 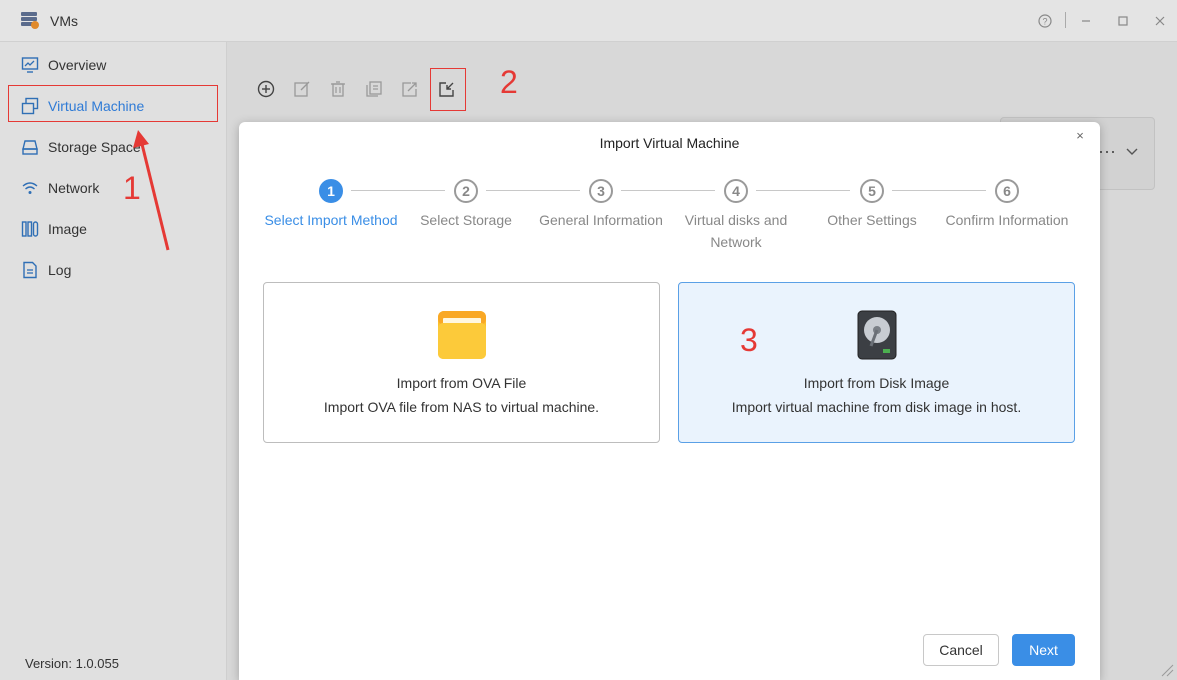 What do you see at coordinates (466, 191) in the screenshot?
I see `step-2-circle: 2` at bounding box center [466, 191].